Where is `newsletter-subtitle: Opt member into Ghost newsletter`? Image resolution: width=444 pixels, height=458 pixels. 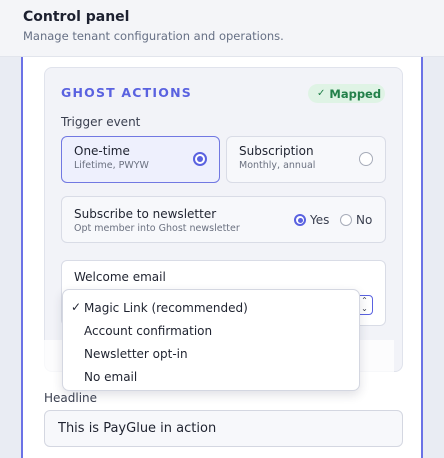 newsletter-subtitle: Opt member into Ghost newsletter is located at coordinates (157, 228).